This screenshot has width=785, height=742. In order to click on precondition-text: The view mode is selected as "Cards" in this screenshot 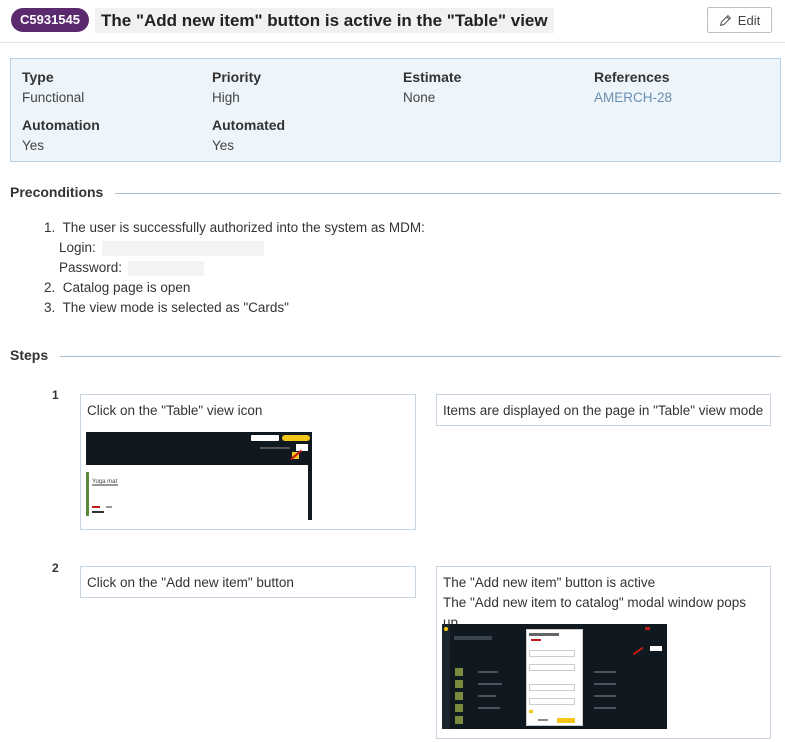, I will do `click(175, 307)`.